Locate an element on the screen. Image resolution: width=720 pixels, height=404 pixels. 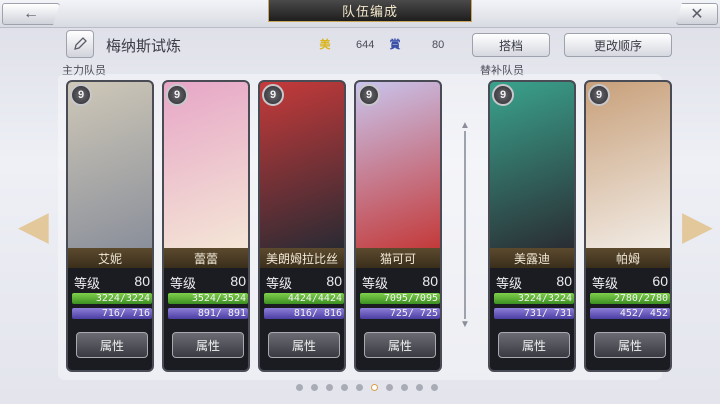
change-order-button: 更改顺序 is located at coordinates (618, 45).